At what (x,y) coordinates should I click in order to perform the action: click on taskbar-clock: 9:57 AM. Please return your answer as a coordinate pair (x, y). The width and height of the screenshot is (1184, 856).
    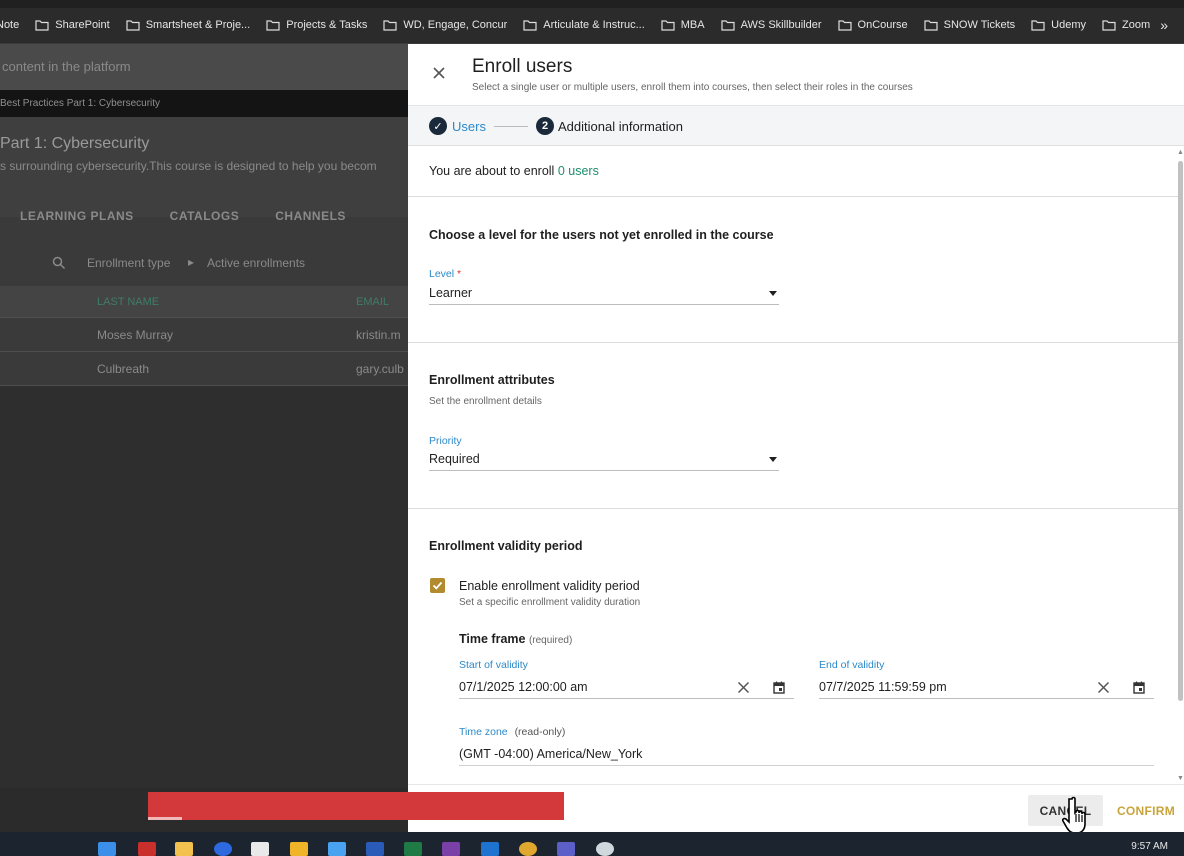
    Looking at the image, I should click on (1149, 846).